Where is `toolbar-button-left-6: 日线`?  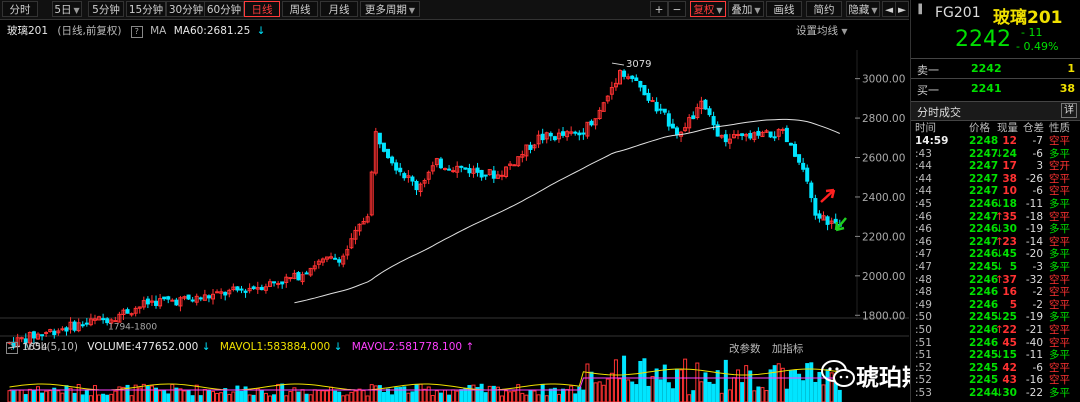 toolbar-button-left-6: 日线 is located at coordinates (262, 9).